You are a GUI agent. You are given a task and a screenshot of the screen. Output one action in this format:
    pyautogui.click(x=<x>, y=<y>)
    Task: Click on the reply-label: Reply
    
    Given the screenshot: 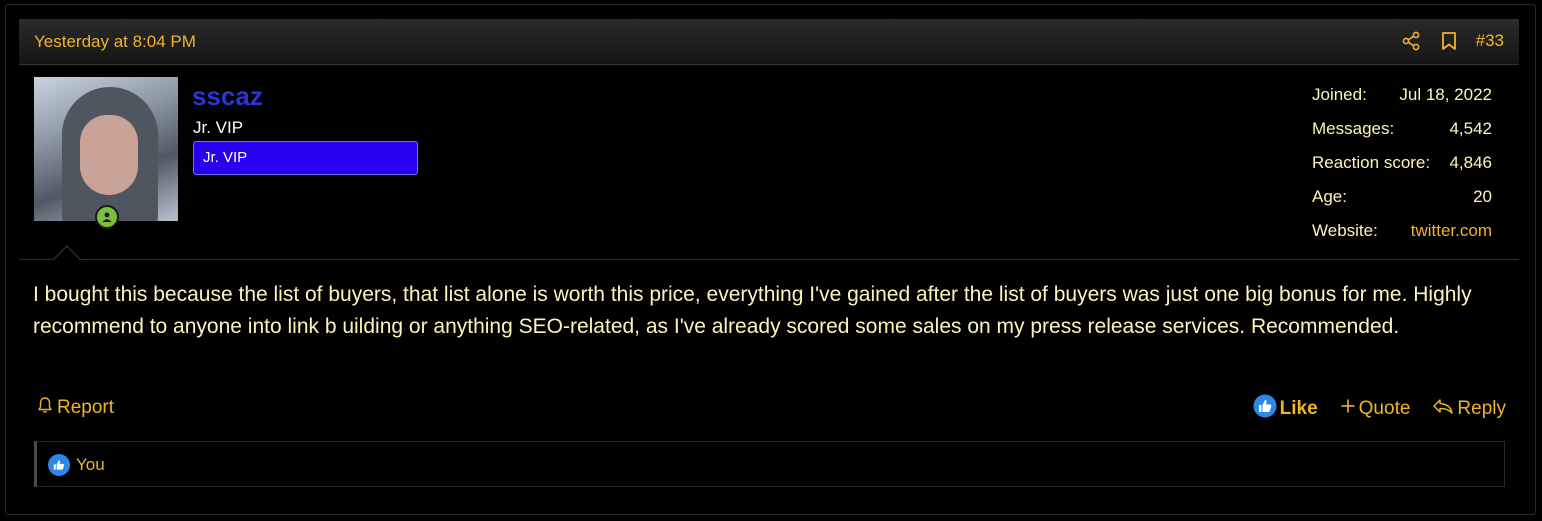 What is the action you would take?
    pyautogui.click(x=1481, y=408)
    